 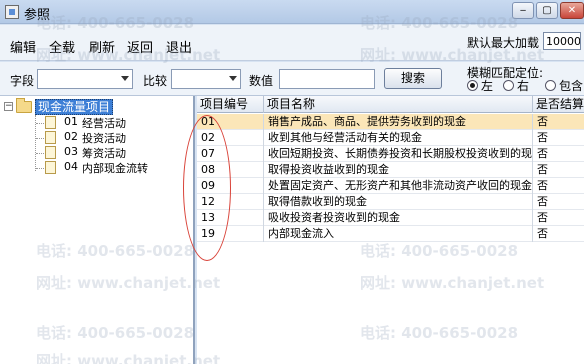 I want to click on table-row: 13 吸收投资者投资收到的现金否, so click(x=390, y=218).